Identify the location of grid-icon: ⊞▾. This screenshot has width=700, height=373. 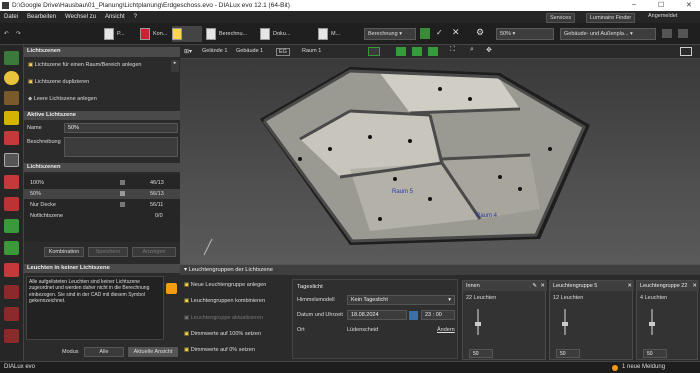
(188, 51).